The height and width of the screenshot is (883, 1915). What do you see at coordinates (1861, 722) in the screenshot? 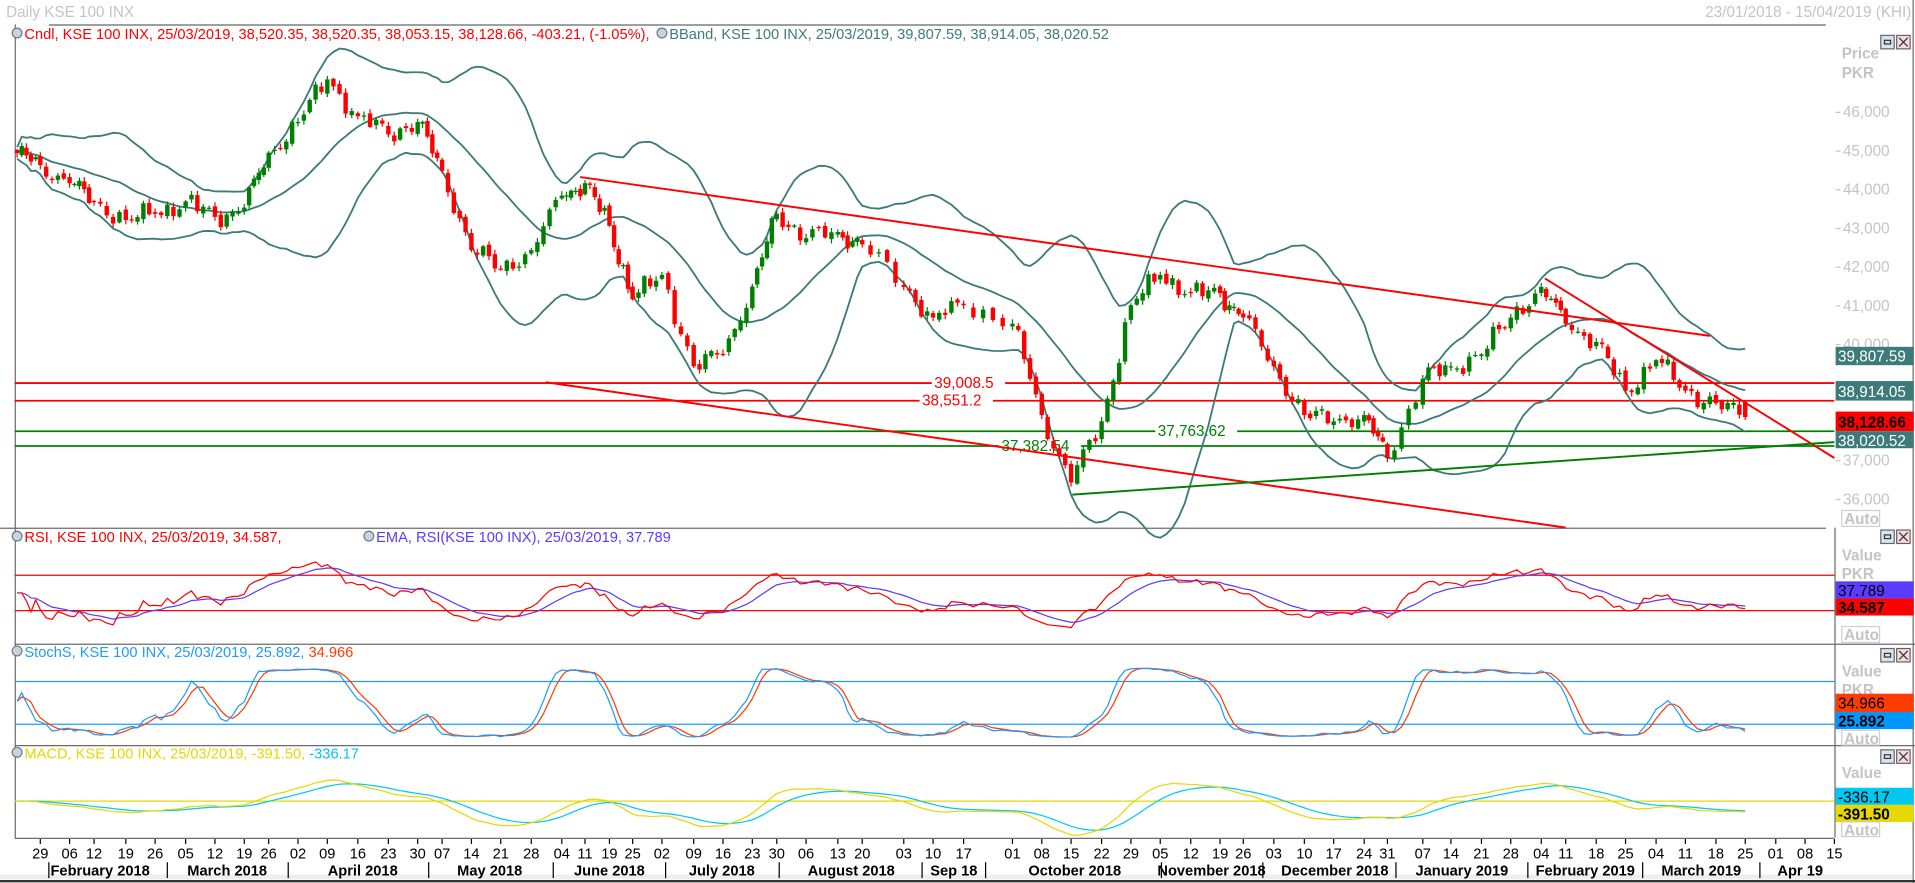
I see `stoch-k-label: 25.892` at bounding box center [1861, 722].